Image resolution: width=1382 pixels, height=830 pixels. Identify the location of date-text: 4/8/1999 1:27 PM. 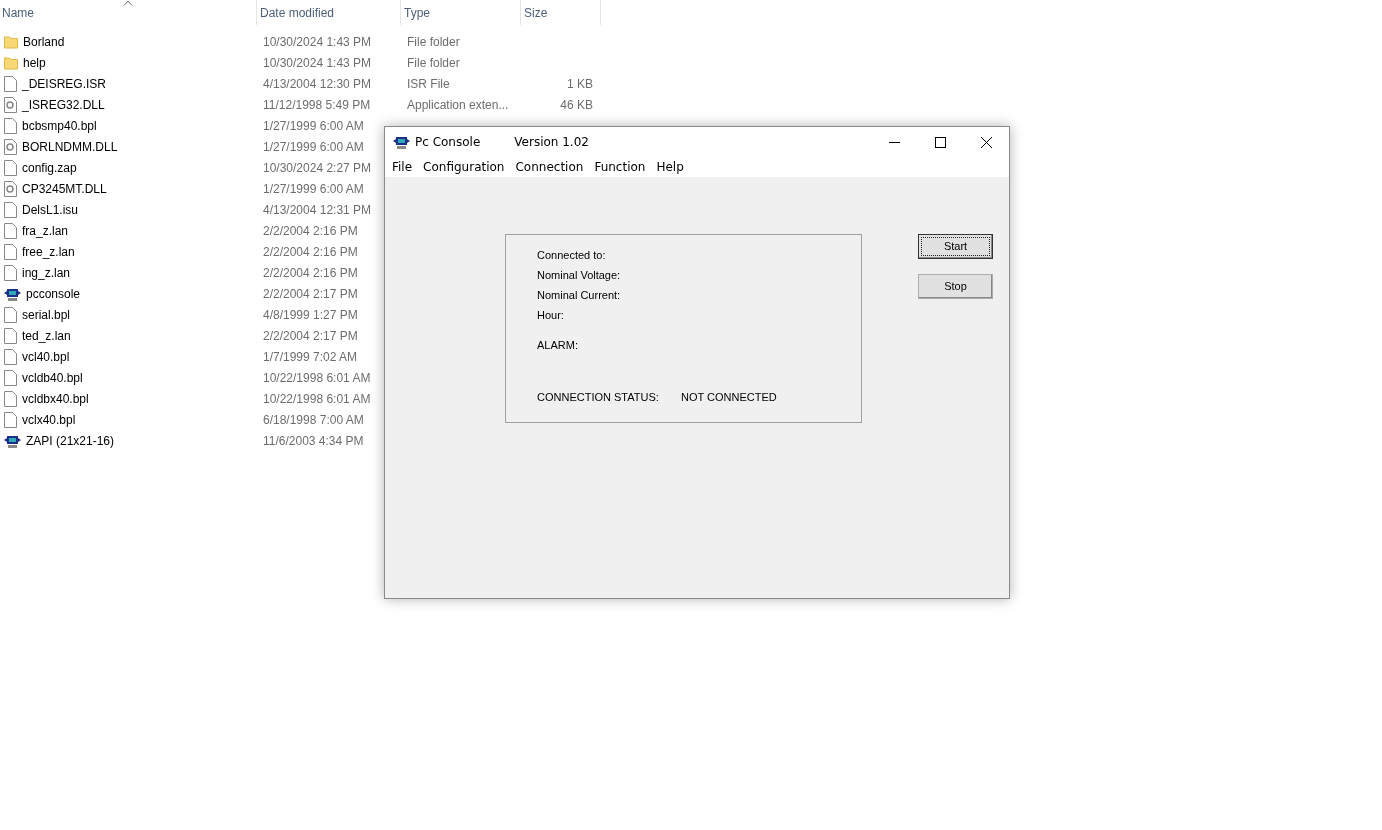
(310, 314).